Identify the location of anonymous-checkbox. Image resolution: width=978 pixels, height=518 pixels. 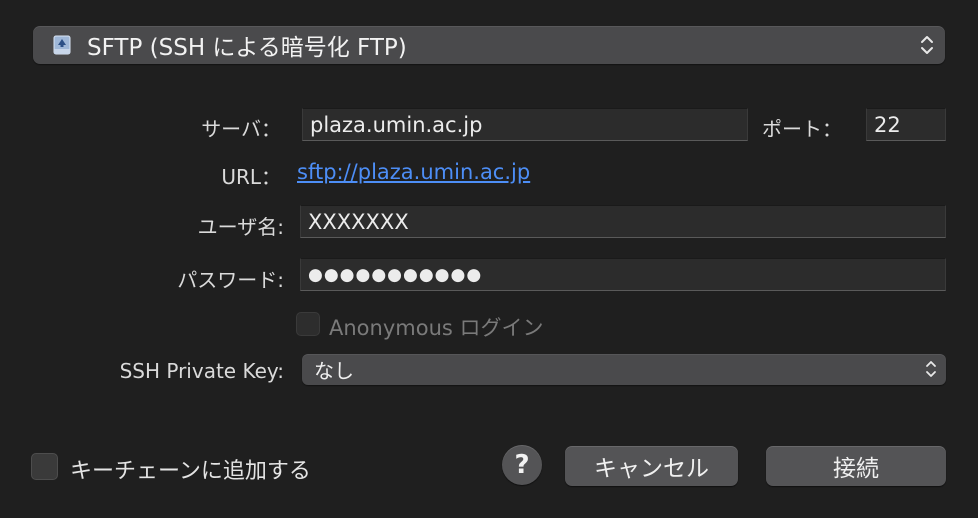
(308, 324).